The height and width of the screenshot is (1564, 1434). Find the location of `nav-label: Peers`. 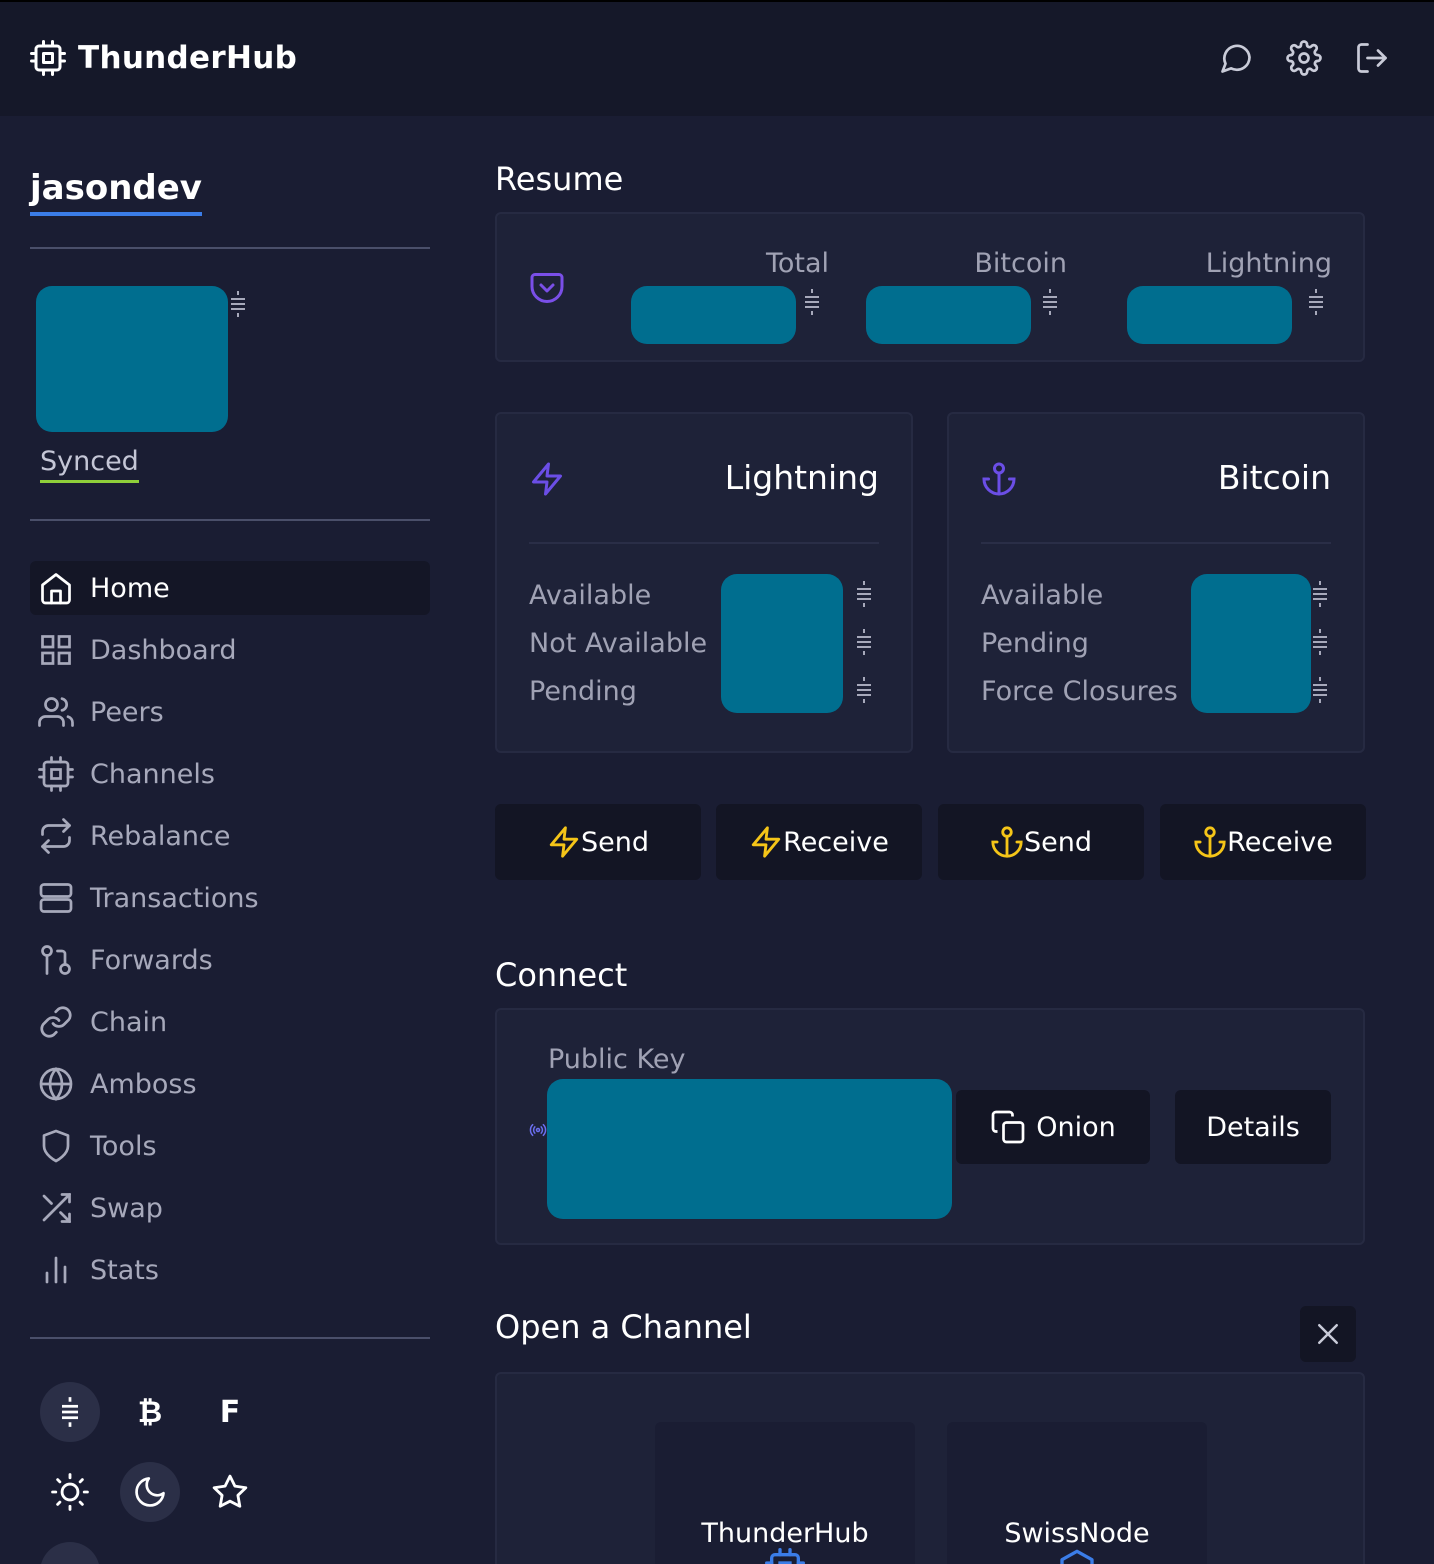

nav-label: Peers is located at coordinates (127, 712).